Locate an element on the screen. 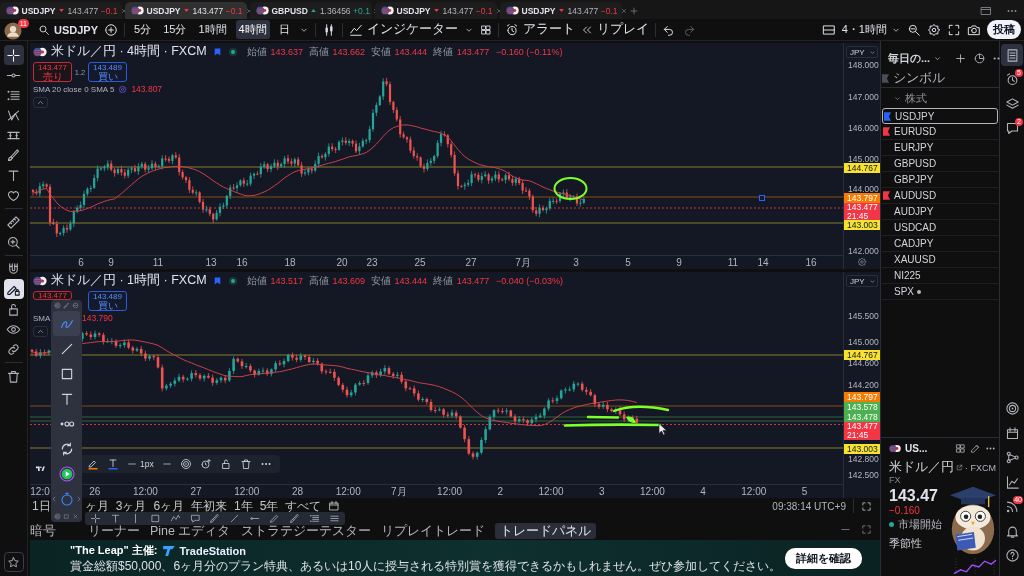  watchlist-row: USDJPY is located at coordinates (940, 116).